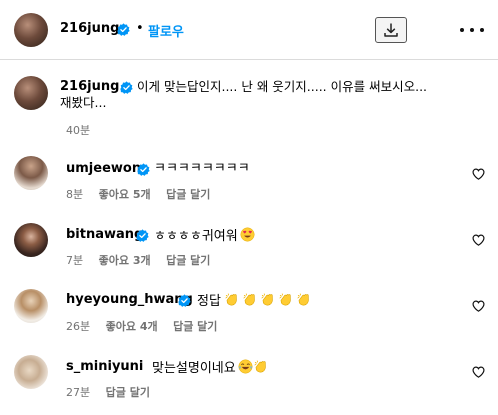 This screenshot has height=415, width=498. I want to click on comment-meta: 8분 좋아요 5개 답글 달기, so click(144, 194).